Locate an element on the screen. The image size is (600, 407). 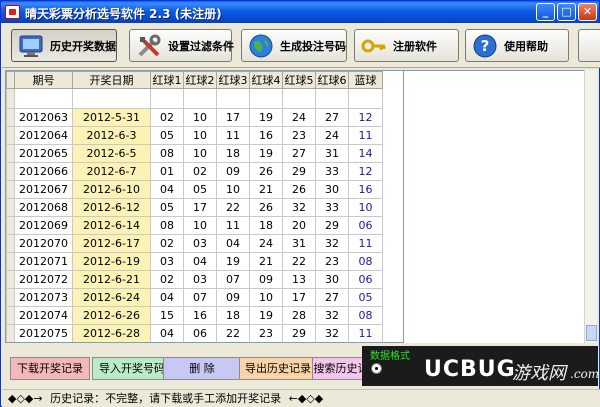
table-row: 2012071 2012-6-19 03 04 19 21 22 23 08 is located at coordinates (194, 261).